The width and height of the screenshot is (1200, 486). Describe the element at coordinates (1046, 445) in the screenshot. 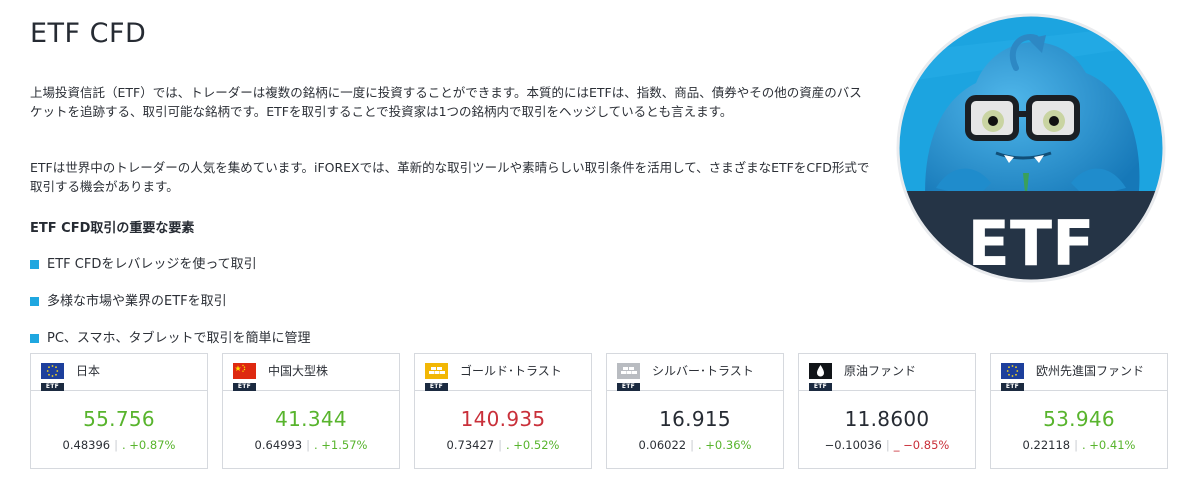

I see `change-value: 0.22118` at that location.